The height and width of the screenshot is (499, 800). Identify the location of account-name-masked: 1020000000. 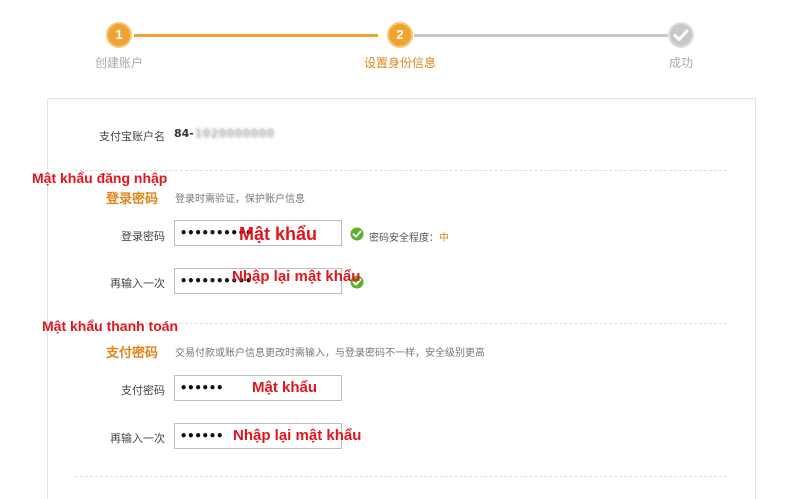
(235, 133).